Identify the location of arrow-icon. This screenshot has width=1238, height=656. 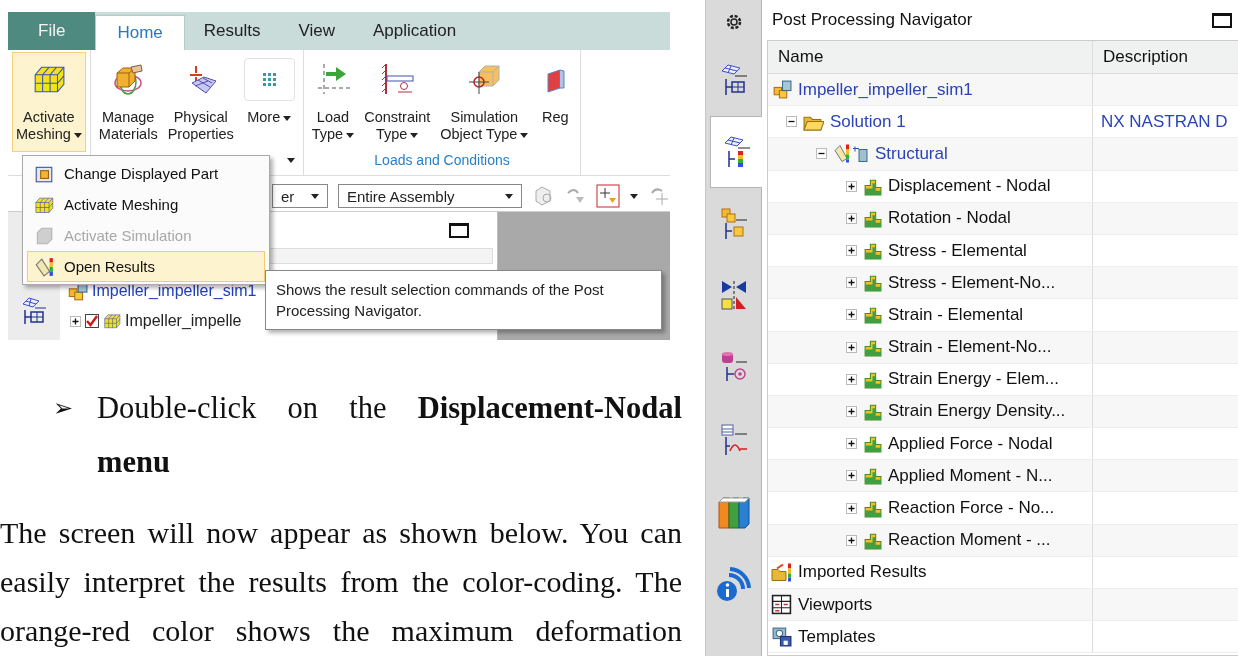
(332, 79).